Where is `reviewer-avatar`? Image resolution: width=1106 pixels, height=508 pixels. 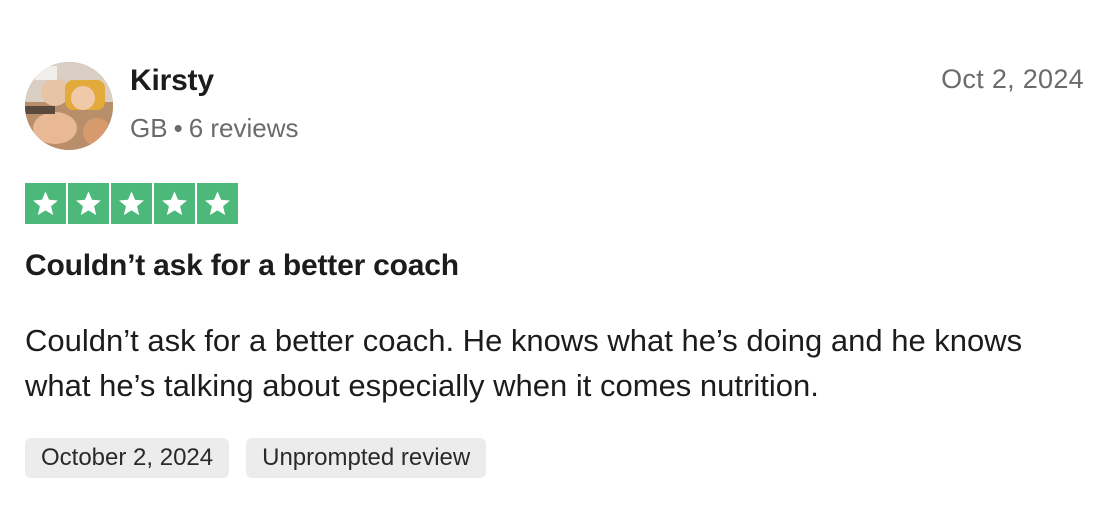
reviewer-avatar is located at coordinates (69, 106).